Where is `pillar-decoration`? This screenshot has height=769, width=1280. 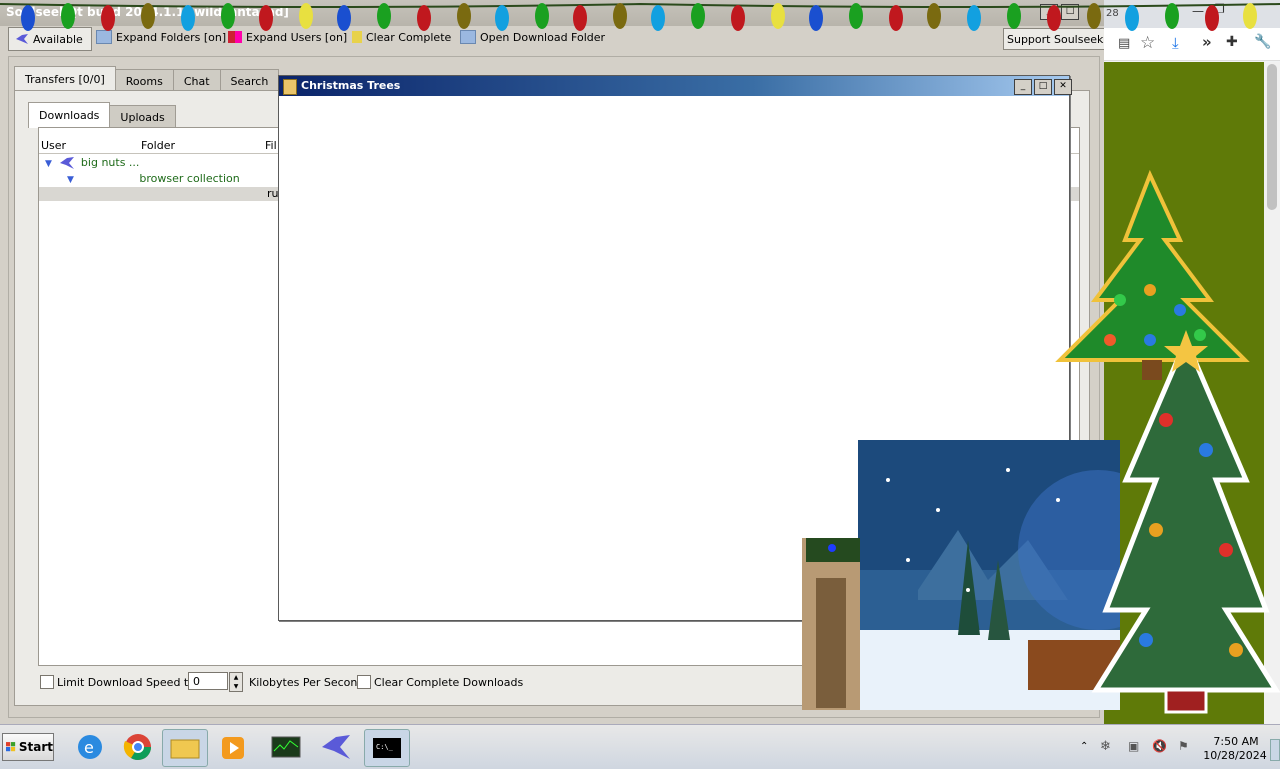
pillar-decoration is located at coordinates (831, 624).